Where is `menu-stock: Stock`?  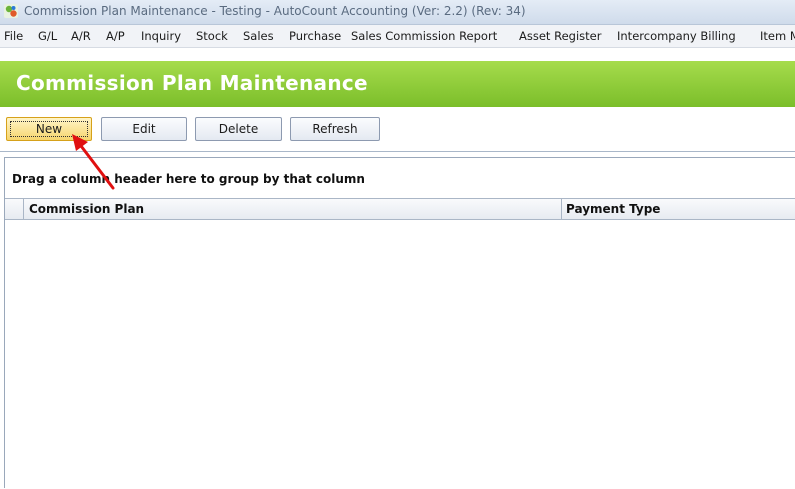 menu-stock: Stock is located at coordinates (212, 36).